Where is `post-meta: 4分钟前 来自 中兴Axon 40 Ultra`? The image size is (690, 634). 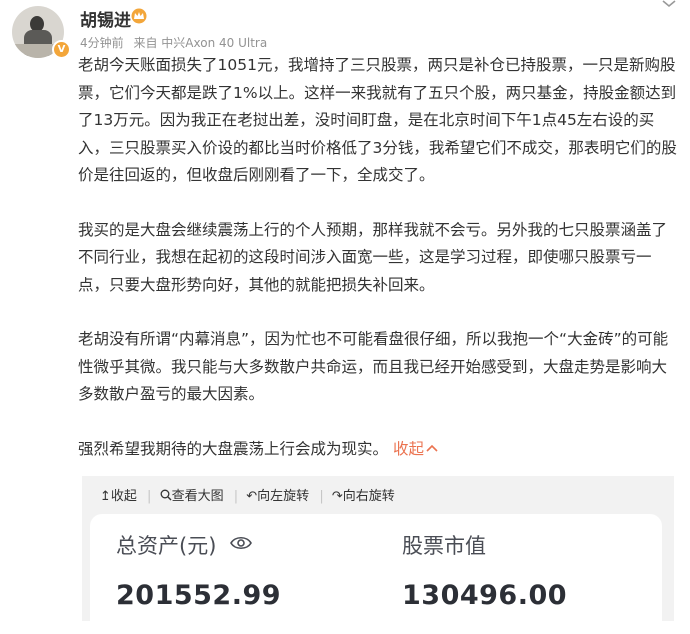
post-meta: 4分钟前 来自 中兴Axon 40 Ultra is located at coordinates (176, 42).